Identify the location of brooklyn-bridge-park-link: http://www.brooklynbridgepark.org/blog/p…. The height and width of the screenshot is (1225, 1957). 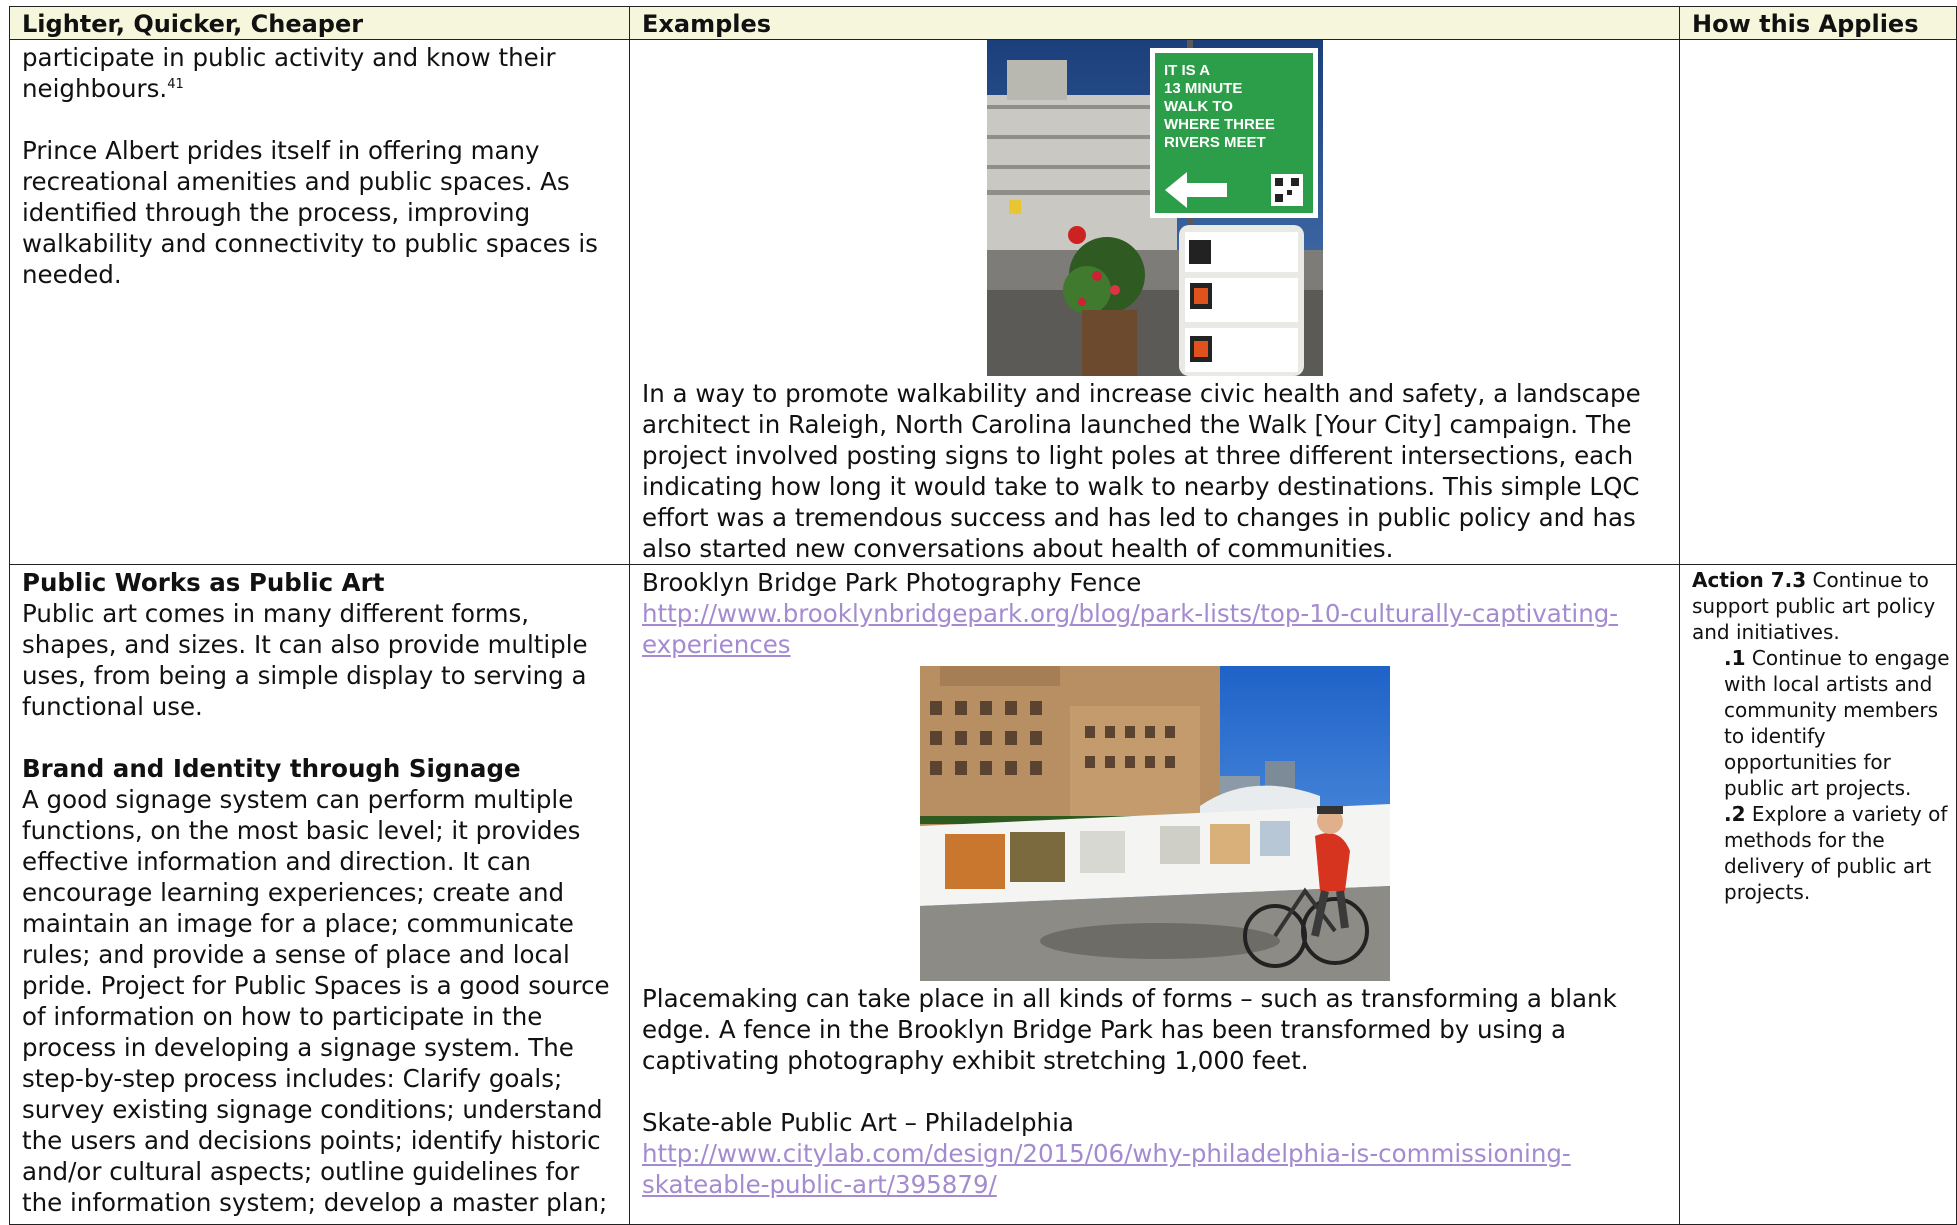
(1130, 629).